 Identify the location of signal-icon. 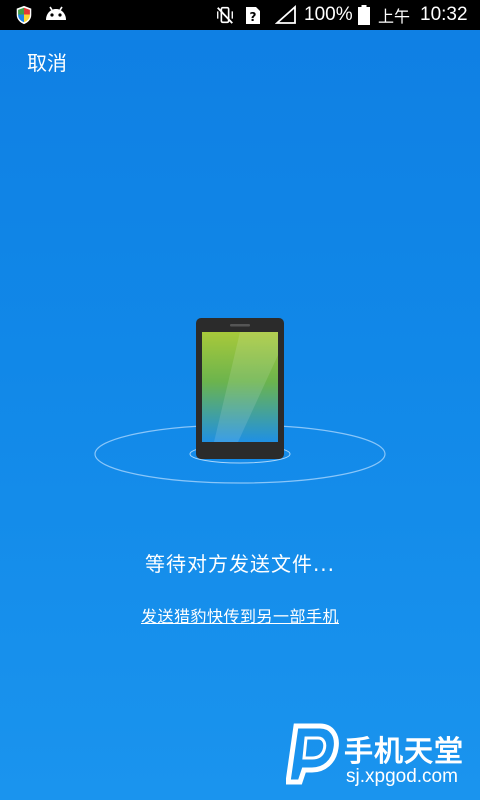
(285, 14).